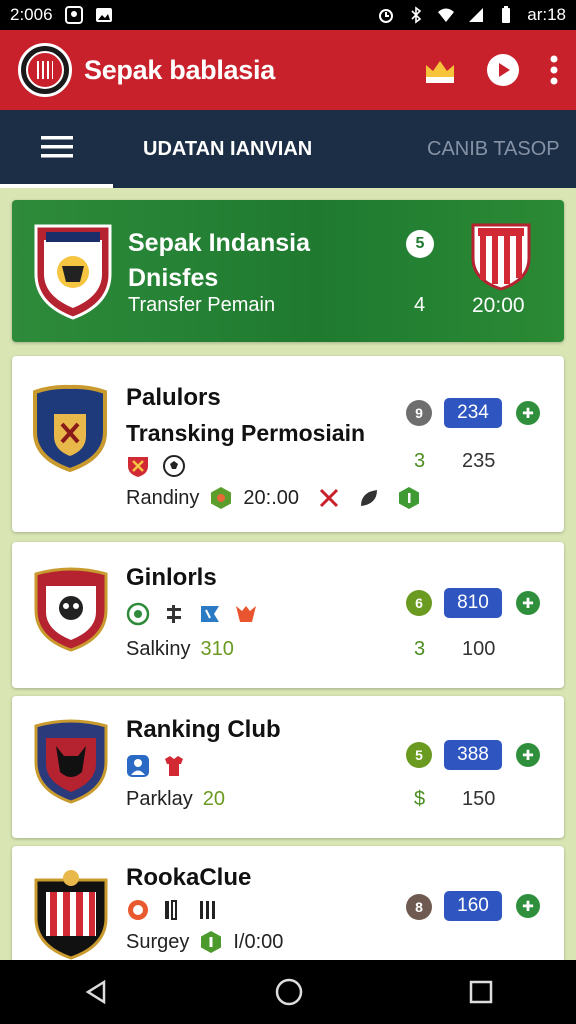  What do you see at coordinates (473, 906) in the screenshot?
I see `points-pill: 160` at bounding box center [473, 906].